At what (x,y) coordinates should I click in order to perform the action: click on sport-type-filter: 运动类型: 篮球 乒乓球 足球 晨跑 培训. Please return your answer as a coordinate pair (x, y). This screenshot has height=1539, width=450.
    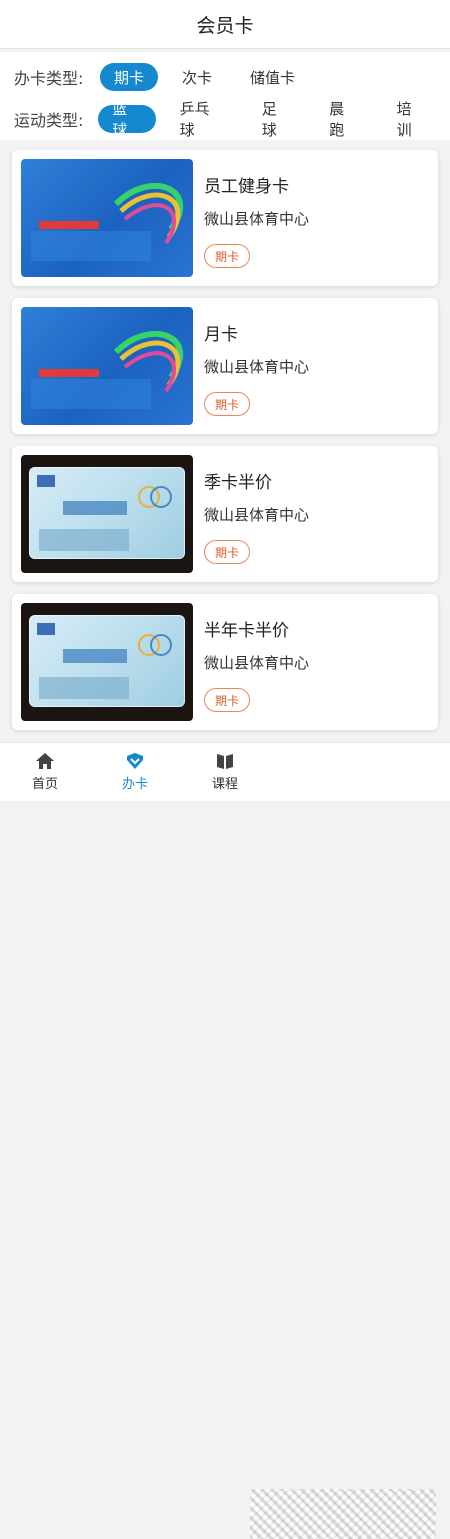
    Looking at the image, I should click on (232, 119).